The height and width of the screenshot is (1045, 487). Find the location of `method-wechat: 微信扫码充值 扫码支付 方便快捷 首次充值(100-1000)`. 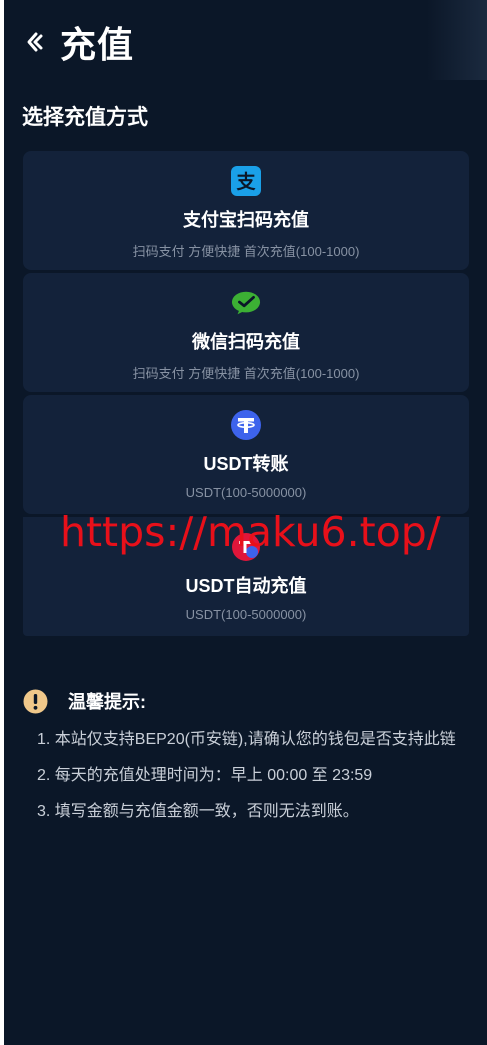

method-wechat: 微信扫码充值 扫码支付 方便快捷 首次充值(100-1000) is located at coordinates (246, 332).